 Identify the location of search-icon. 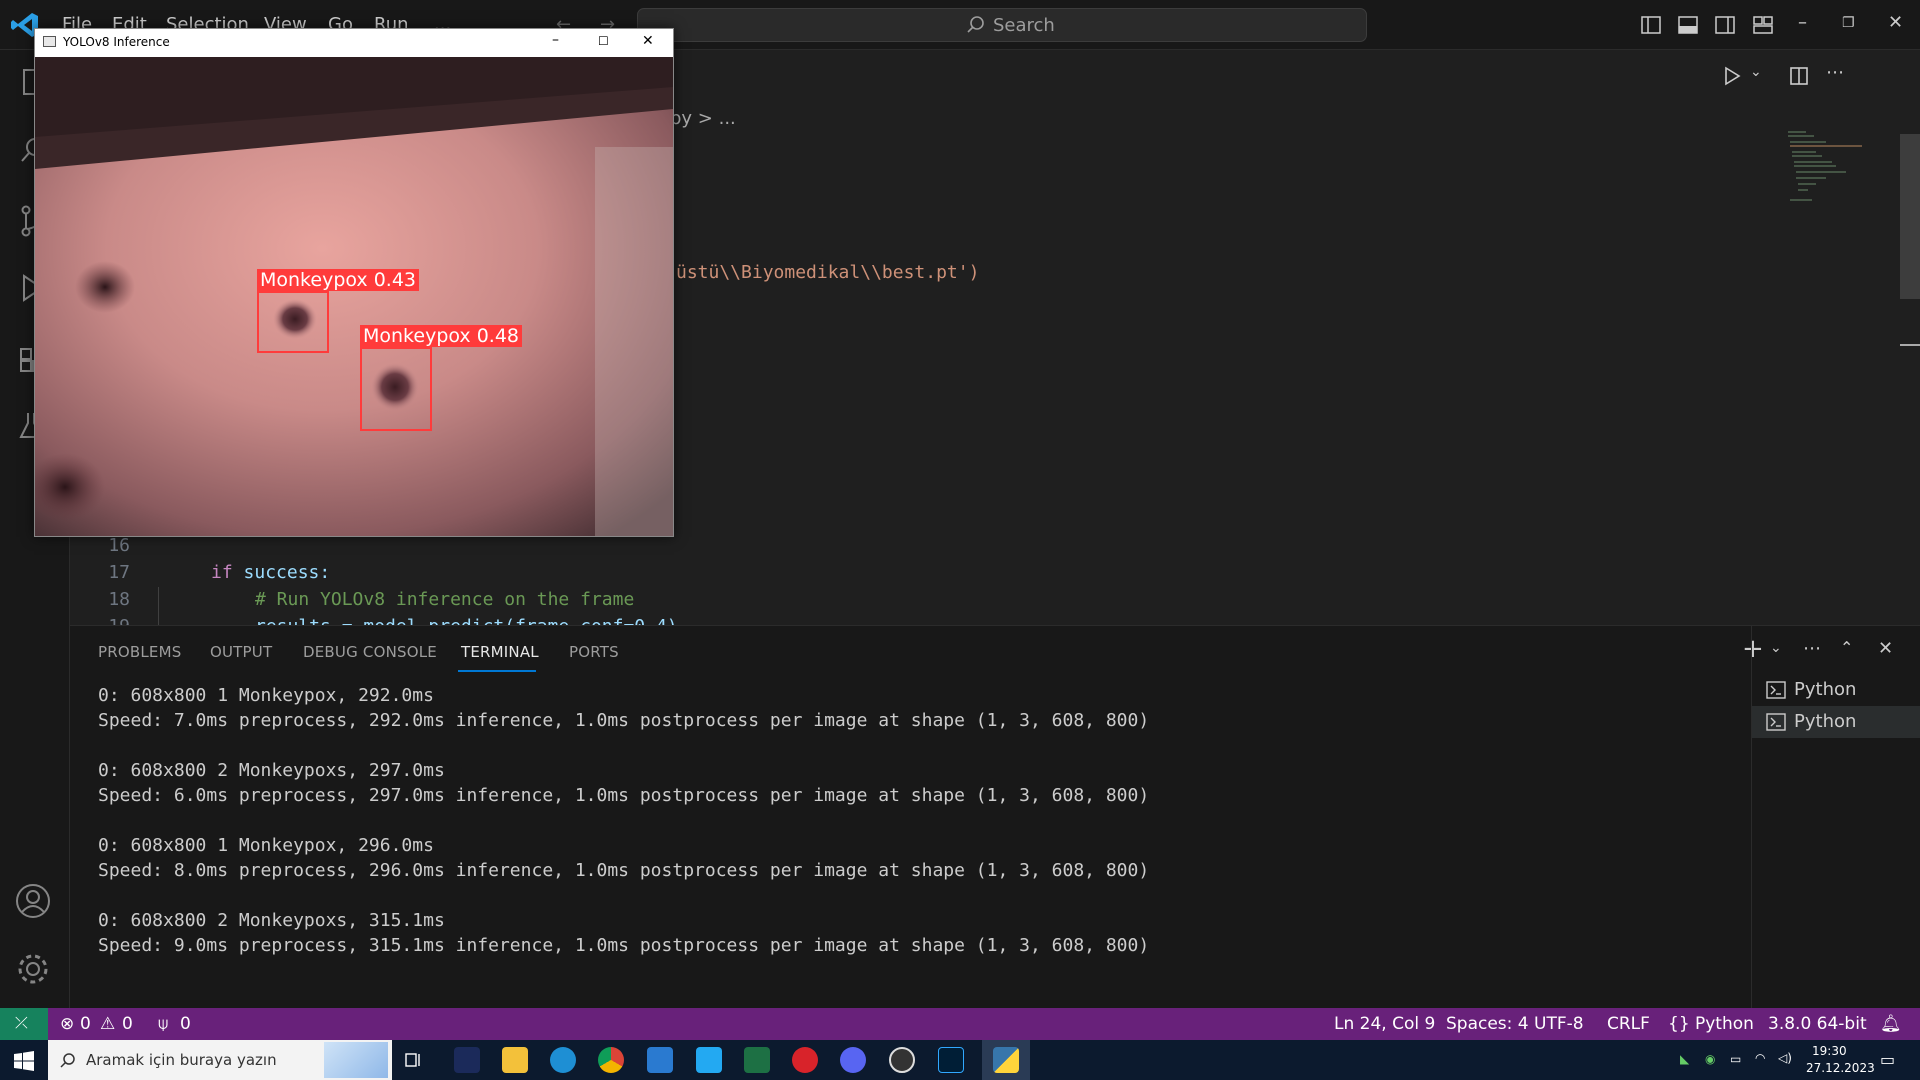
(67, 1060).